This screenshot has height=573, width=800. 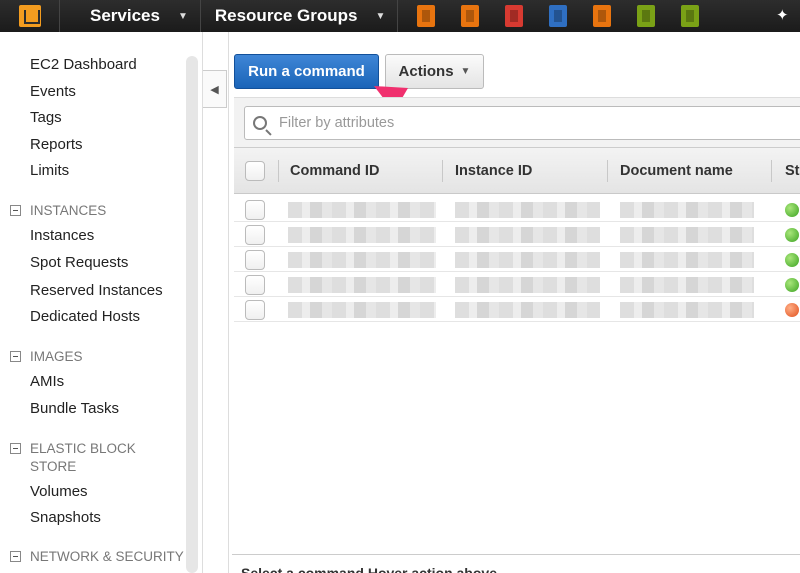 I want to click on run-command-button-label: Run a command, so click(x=306, y=71).